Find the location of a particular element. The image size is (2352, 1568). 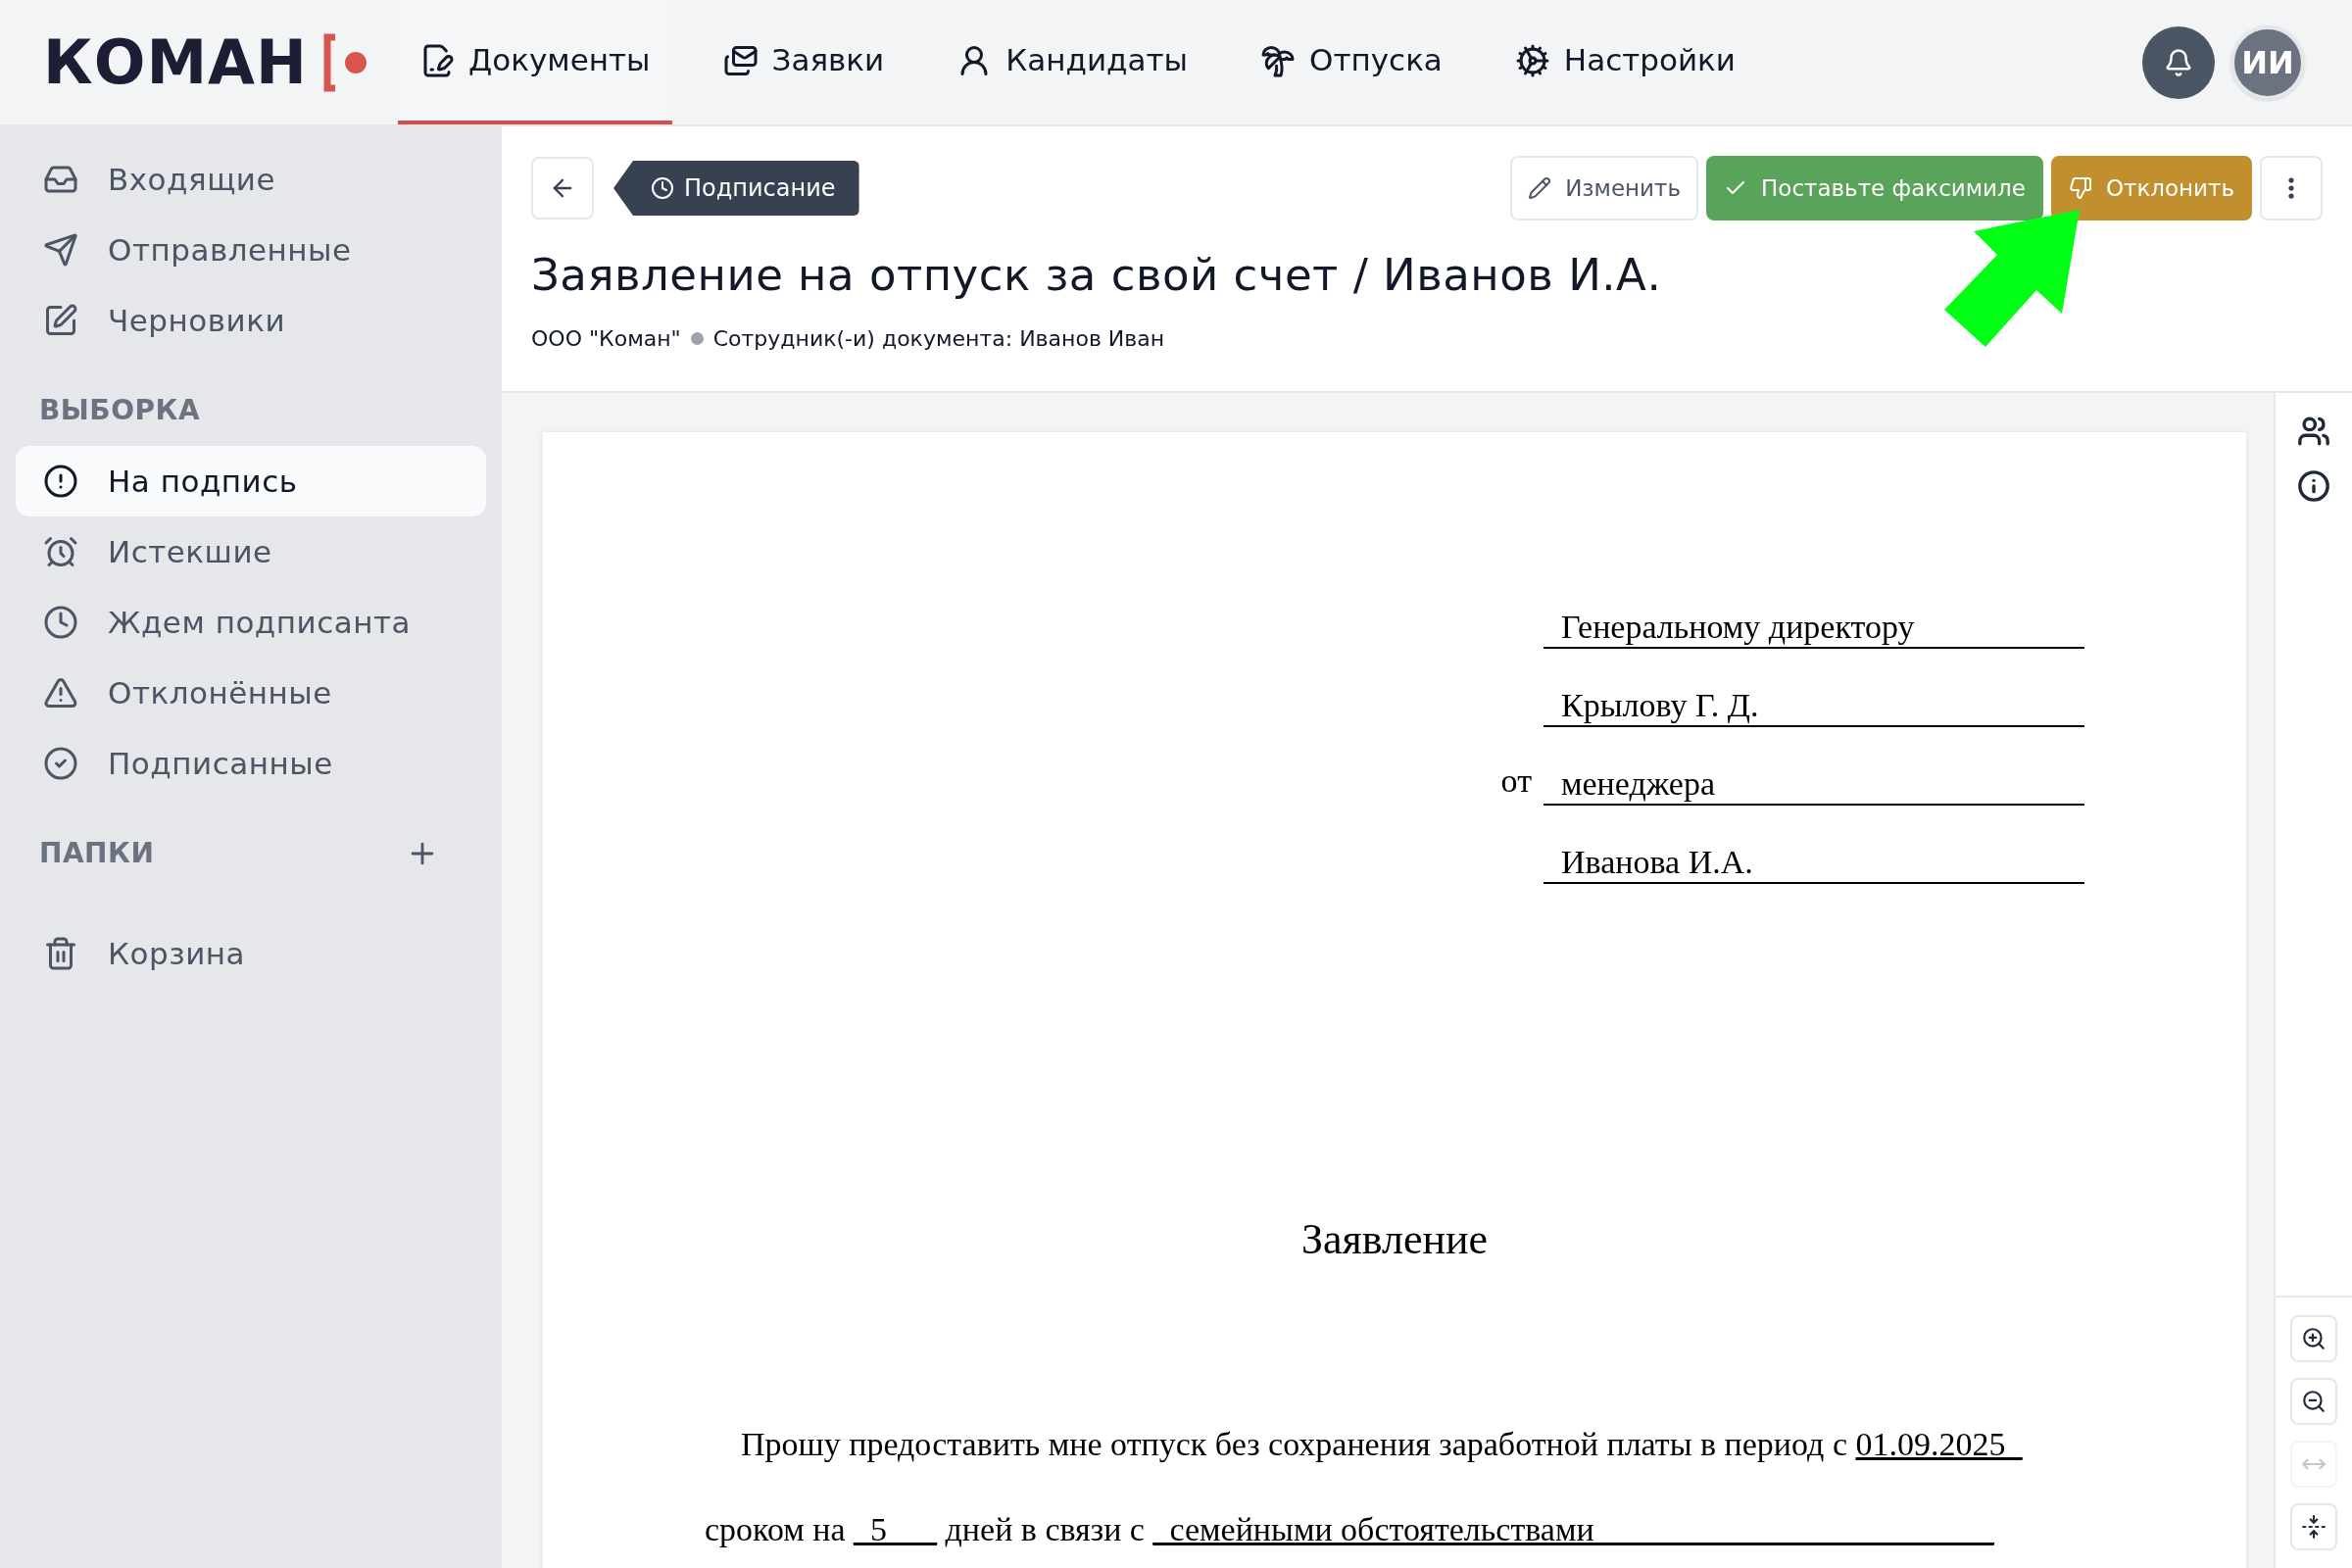

address-line: Крылову Г. Д. is located at coordinates (1814, 706).